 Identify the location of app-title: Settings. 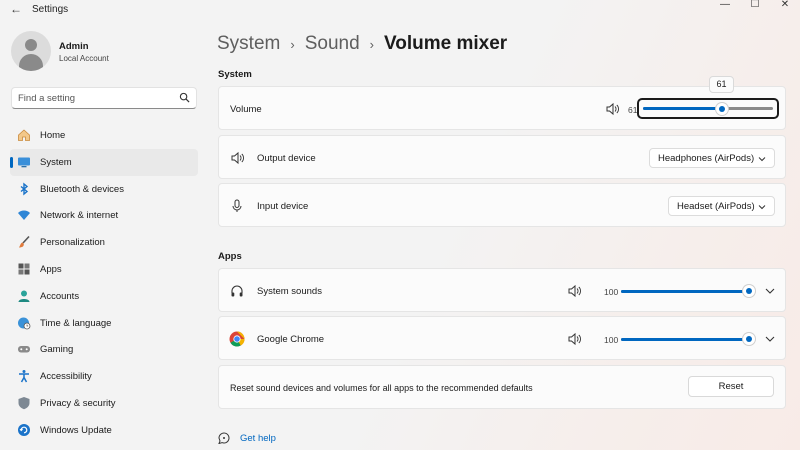
(50, 9).